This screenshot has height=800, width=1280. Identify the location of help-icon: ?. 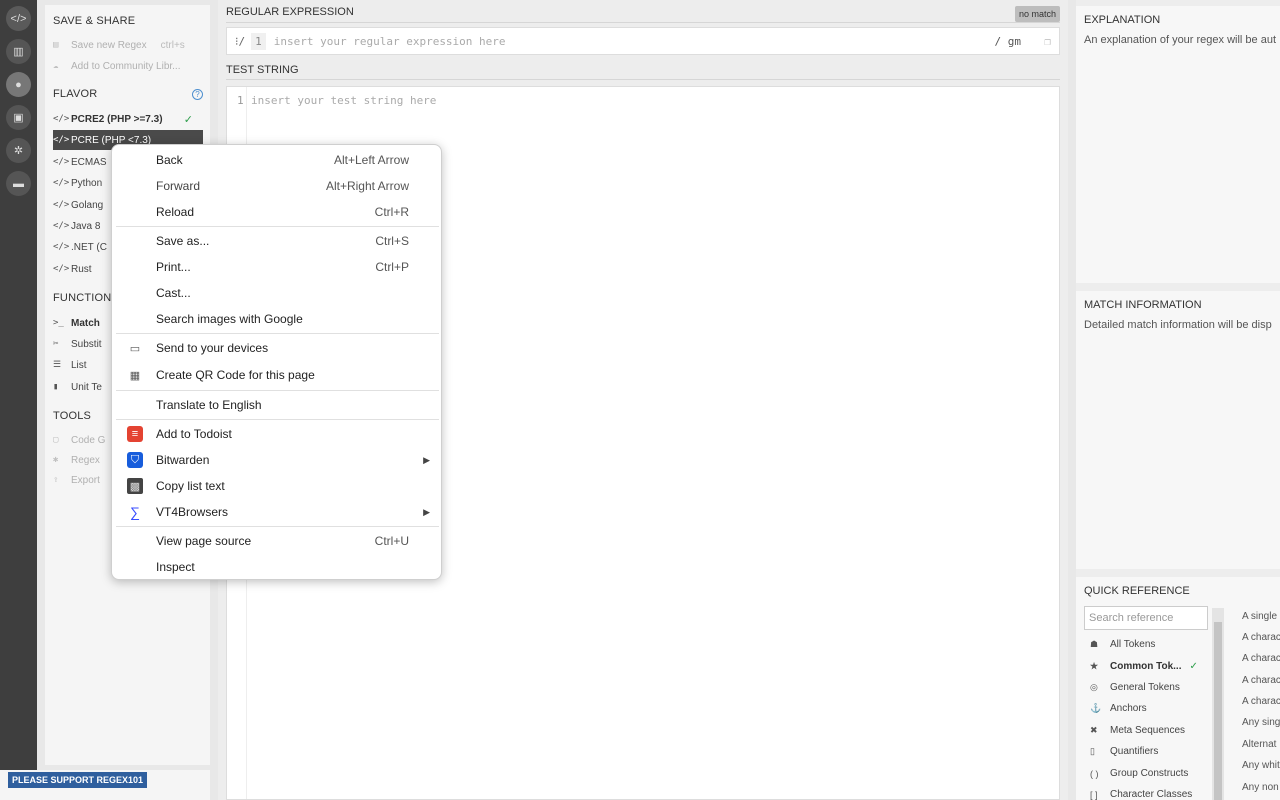
(197, 94).